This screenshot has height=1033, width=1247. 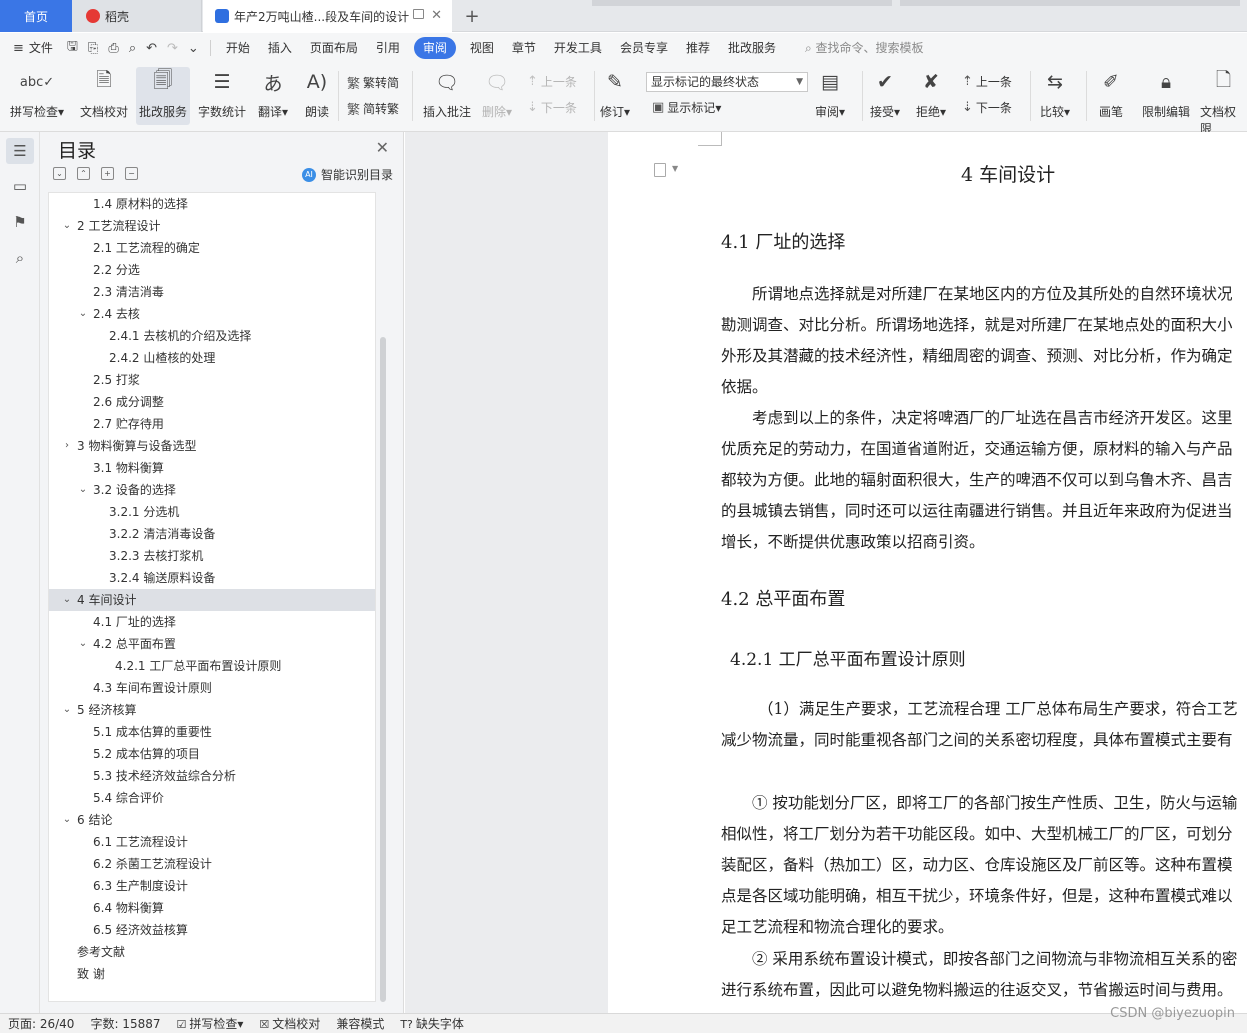 I want to click on next-change-button: ⇣ 下一条, so click(x=987, y=107).